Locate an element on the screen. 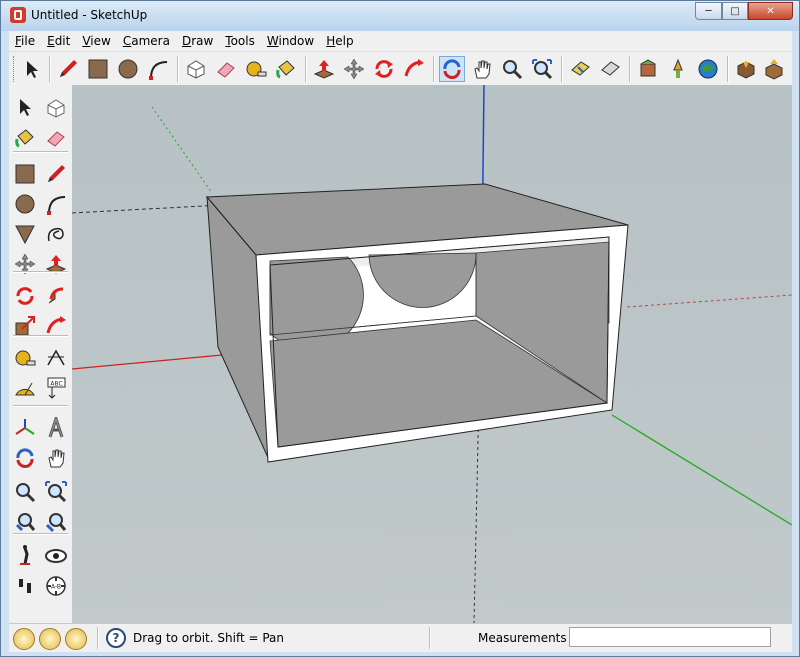  left-arc-icon is located at coordinates (56, 204).